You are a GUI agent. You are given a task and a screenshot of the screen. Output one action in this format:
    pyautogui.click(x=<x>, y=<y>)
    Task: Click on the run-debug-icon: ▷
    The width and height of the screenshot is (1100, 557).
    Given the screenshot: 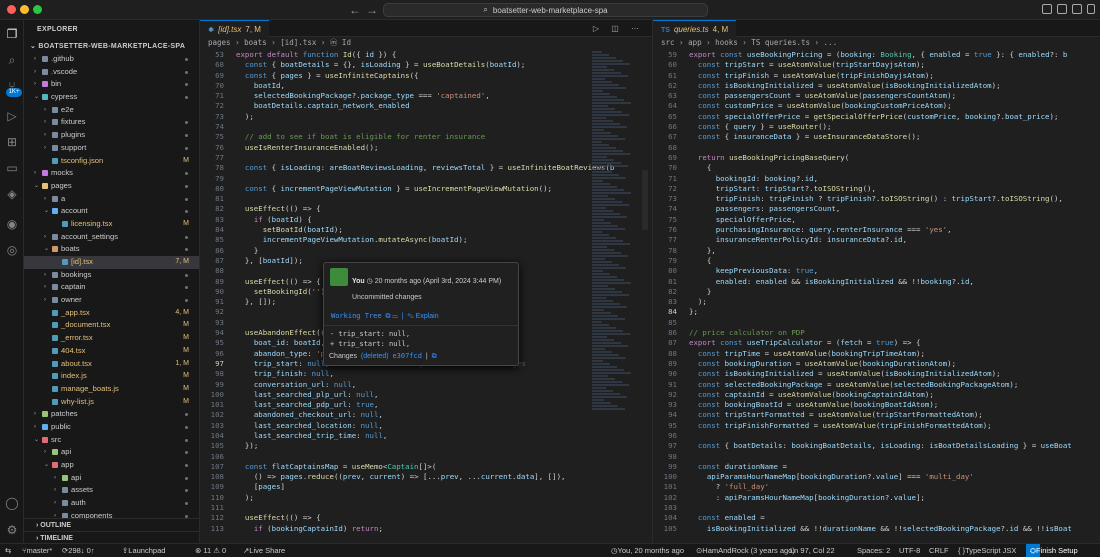 What is the action you would take?
    pyautogui.click(x=12, y=116)
    